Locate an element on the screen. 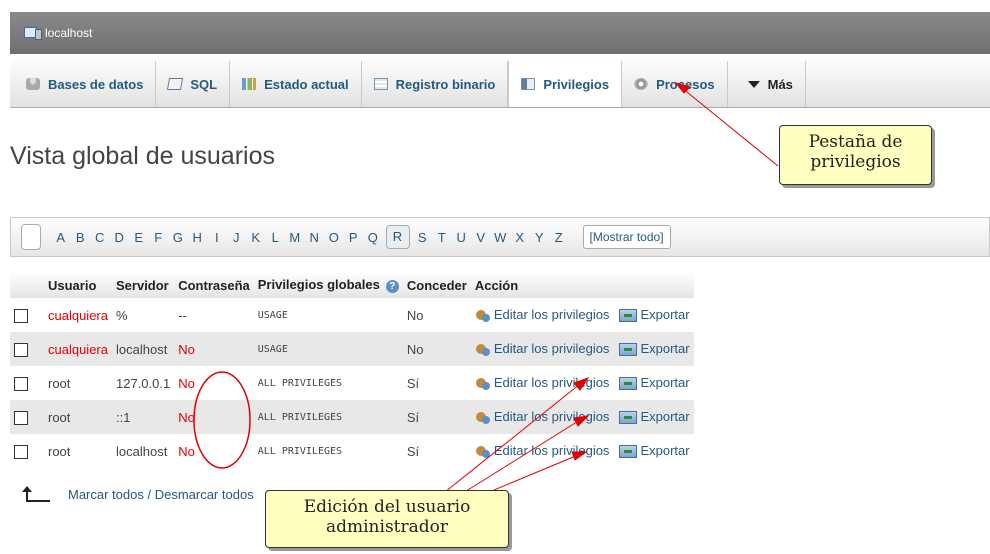  arrow-to-privileges-tab is located at coordinates (730, 127).